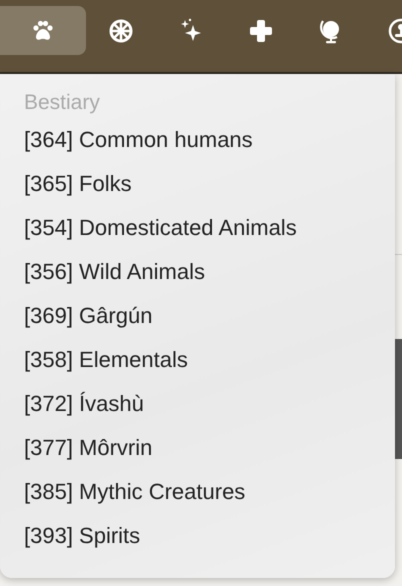 The image size is (402, 586). What do you see at coordinates (114, 272) in the screenshot?
I see `menu-item: [356] Wild Animals` at bounding box center [114, 272].